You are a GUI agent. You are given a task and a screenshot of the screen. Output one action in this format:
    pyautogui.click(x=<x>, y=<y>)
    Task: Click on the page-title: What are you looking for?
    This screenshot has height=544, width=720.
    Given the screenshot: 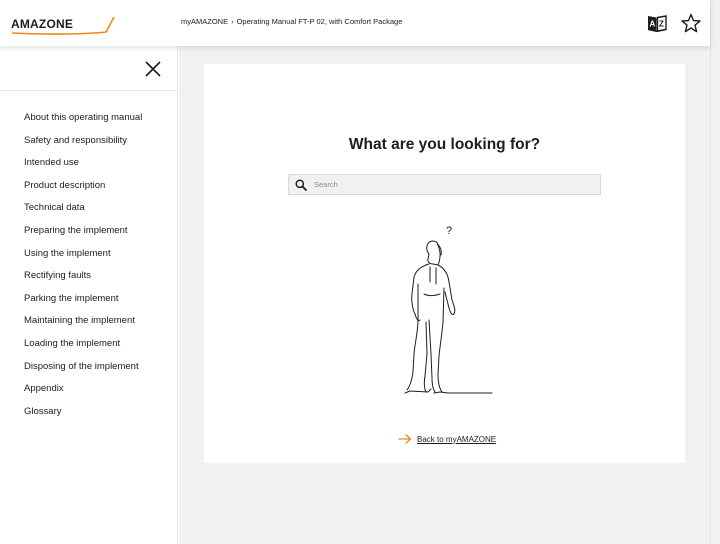 What is the action you would take?
    pyautogui.click(x=444, y=144)
    